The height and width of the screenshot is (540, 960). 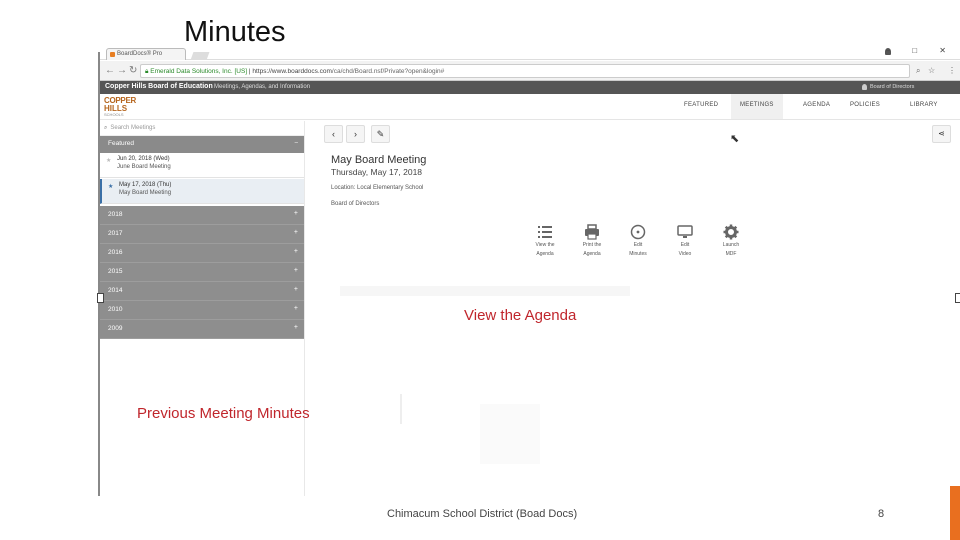 I want to click on meeting-item: ★ Jun 20, 2018 (Wed) June Board Meeting, so click(x=202, y=165).